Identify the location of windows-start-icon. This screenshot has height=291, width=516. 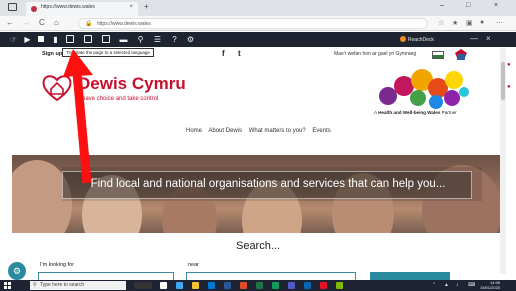
(7, 285).